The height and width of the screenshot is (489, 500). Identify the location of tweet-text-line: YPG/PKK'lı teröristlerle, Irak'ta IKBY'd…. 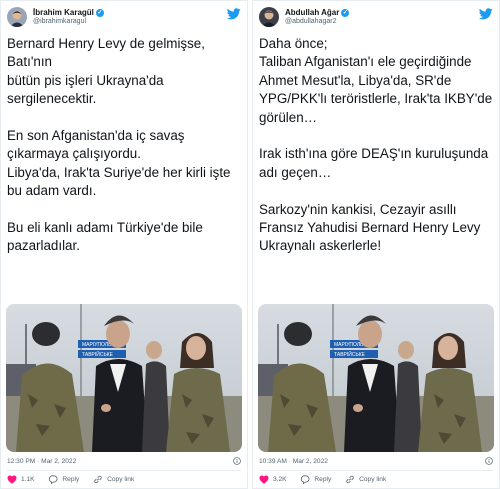
(376, 99).